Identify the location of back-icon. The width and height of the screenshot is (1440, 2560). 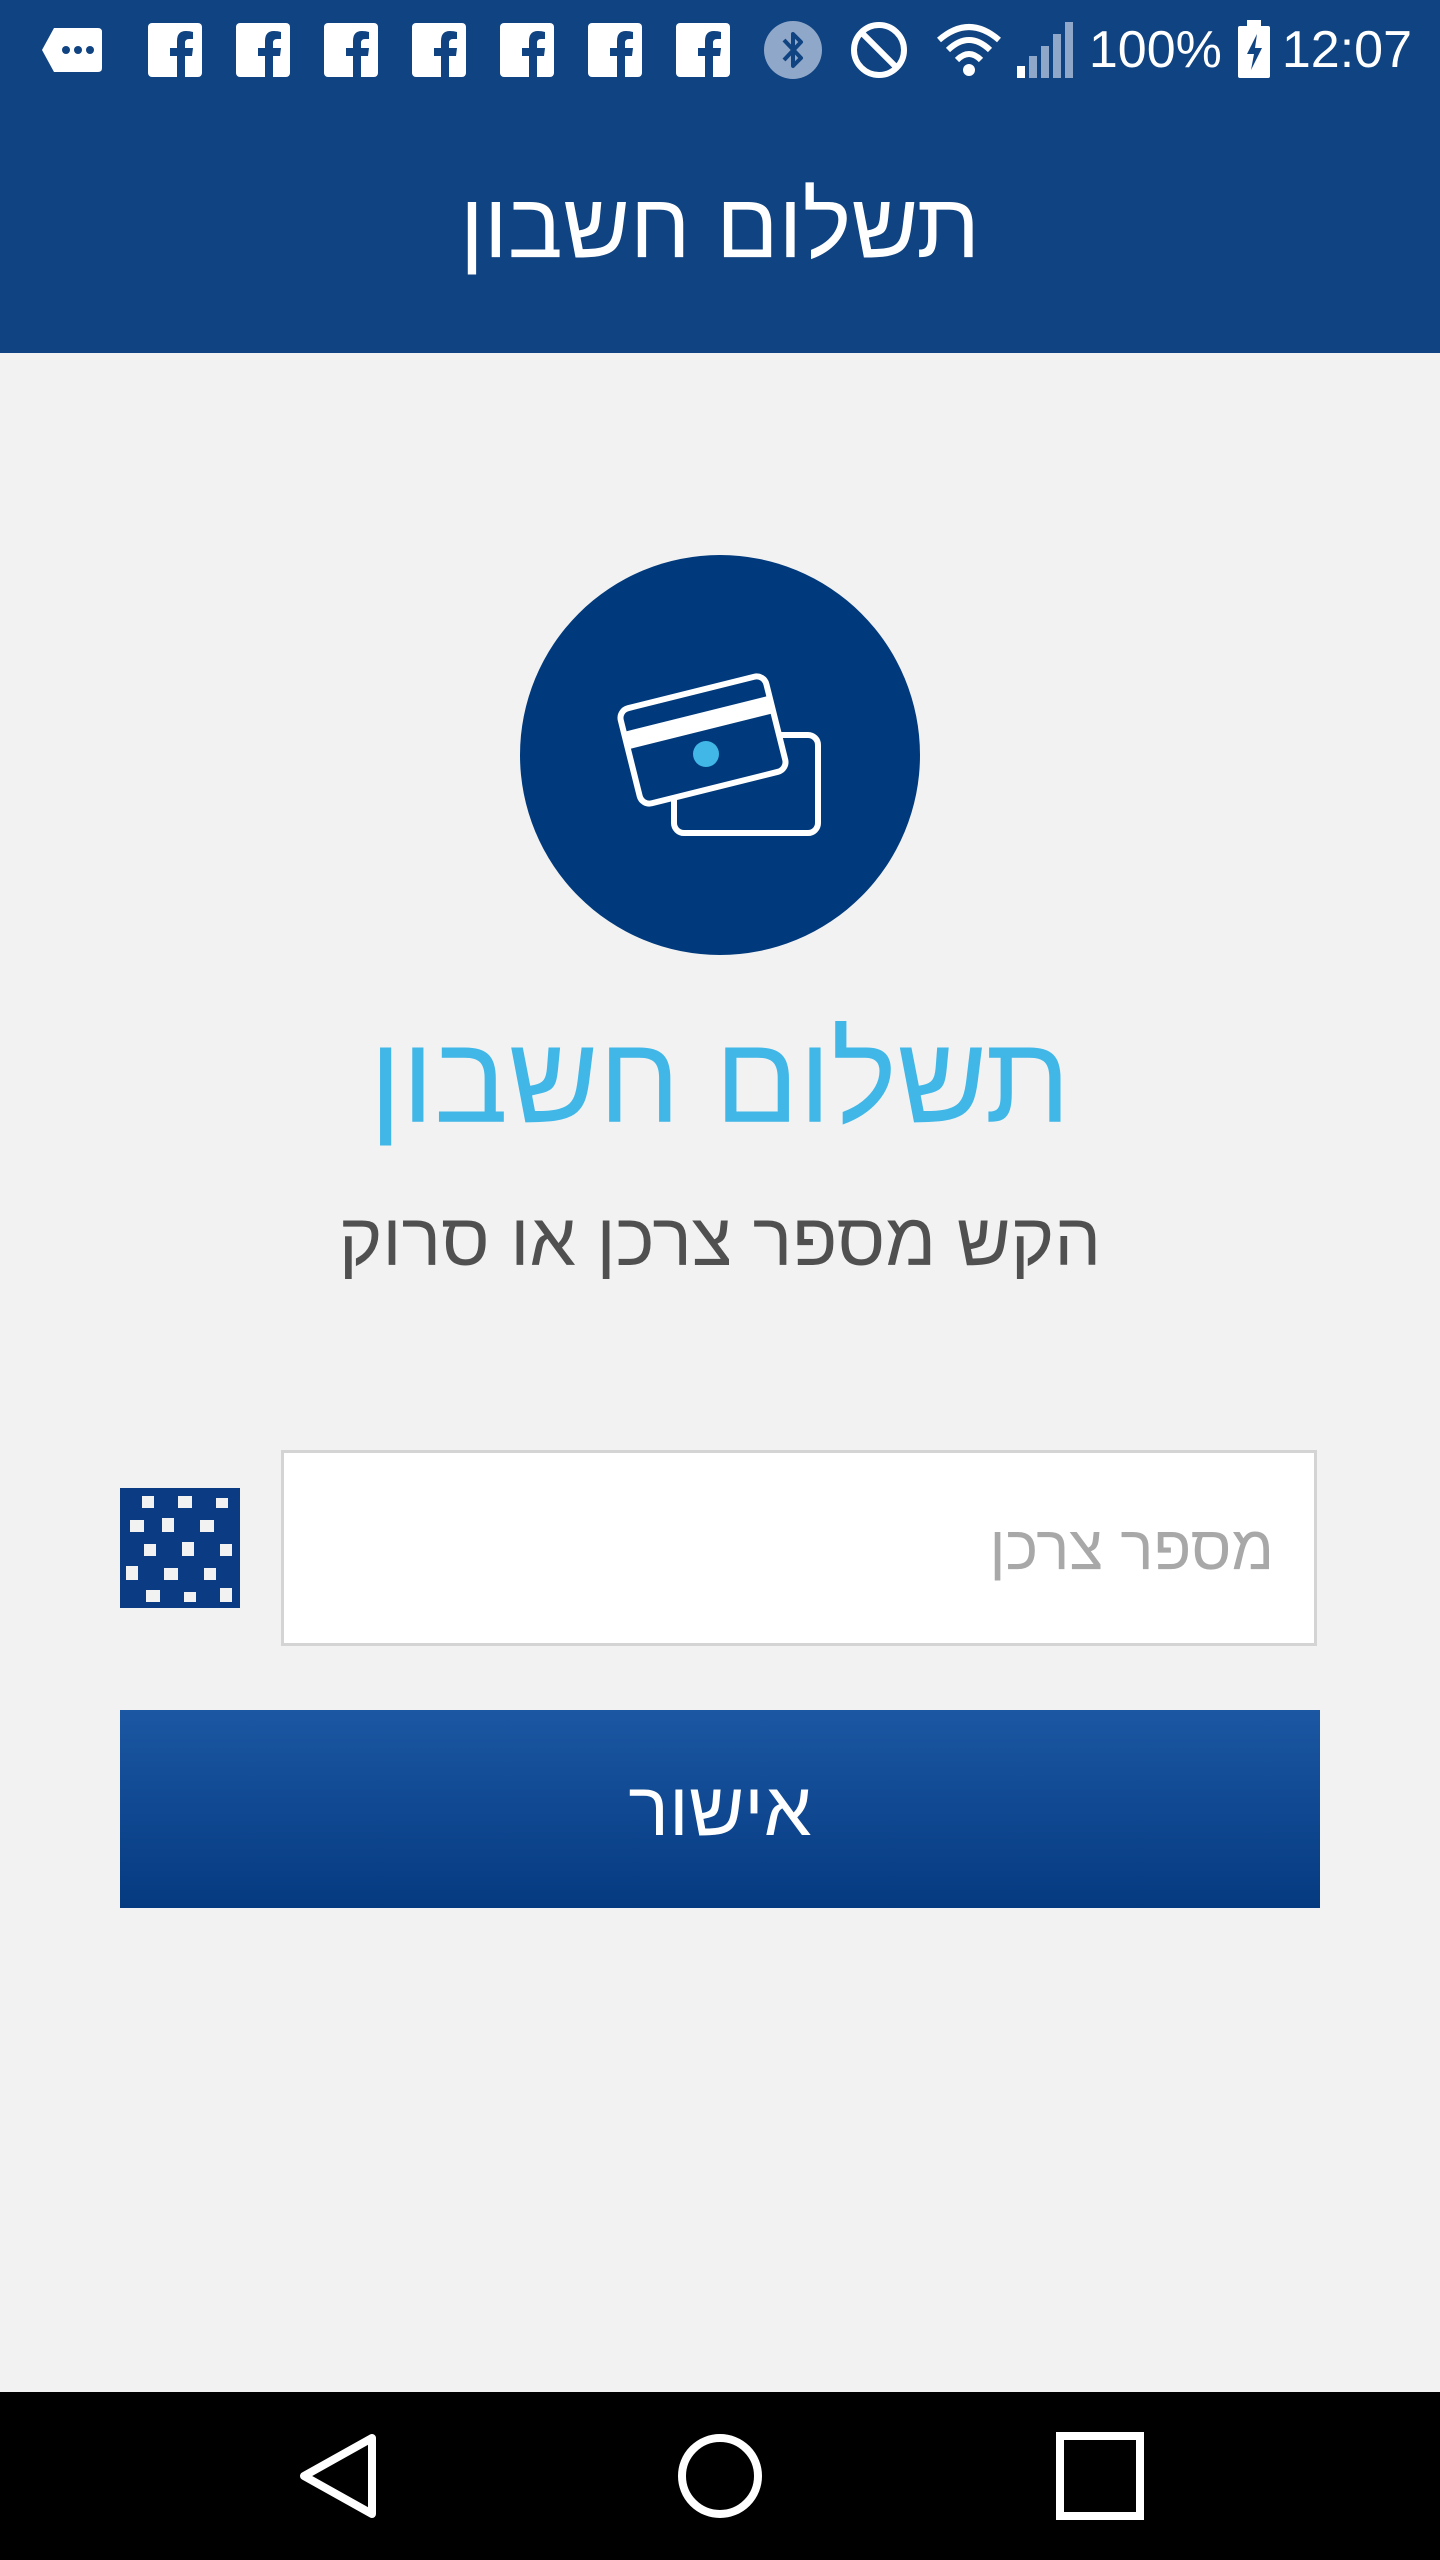
(340, 2476).